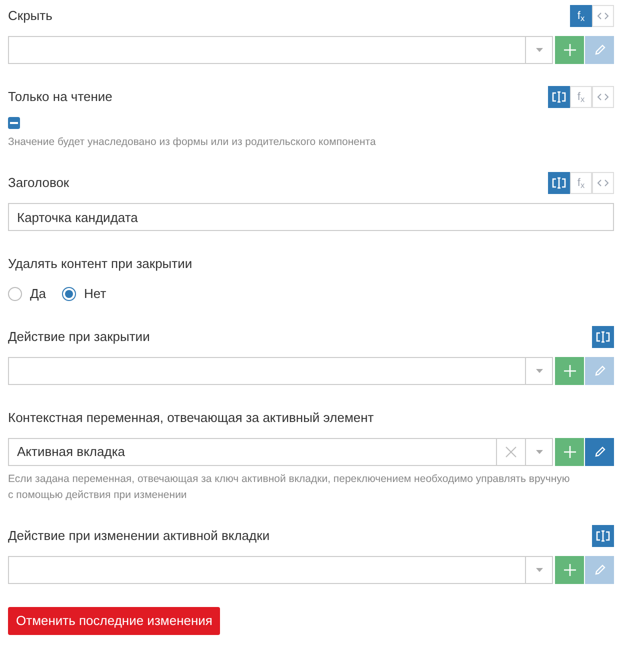 The width and height of the screenshot is (622, 660). Describe the element at coordinates (192, 142) in the screenshot. I see `hint-text: Значение будет унаследовано из формы или из родительского компонента` at that location.